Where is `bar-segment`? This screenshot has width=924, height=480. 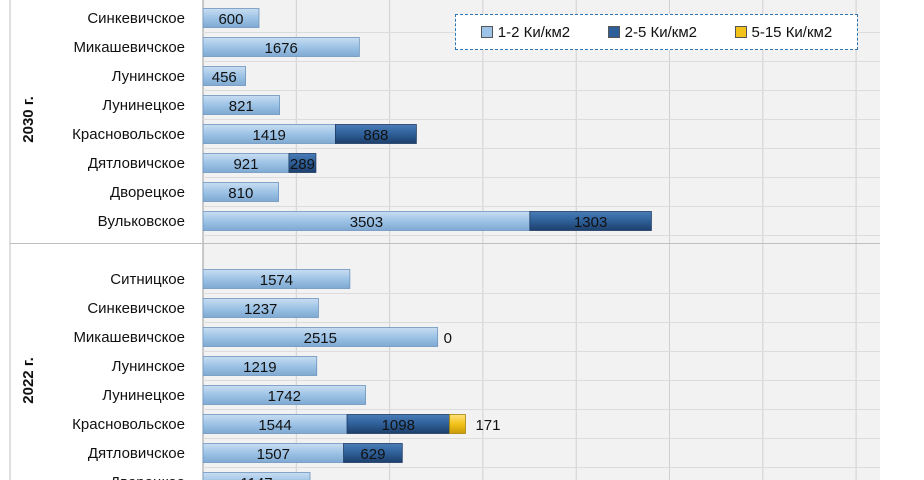
bar-segment is located at coordinates (457, 424).